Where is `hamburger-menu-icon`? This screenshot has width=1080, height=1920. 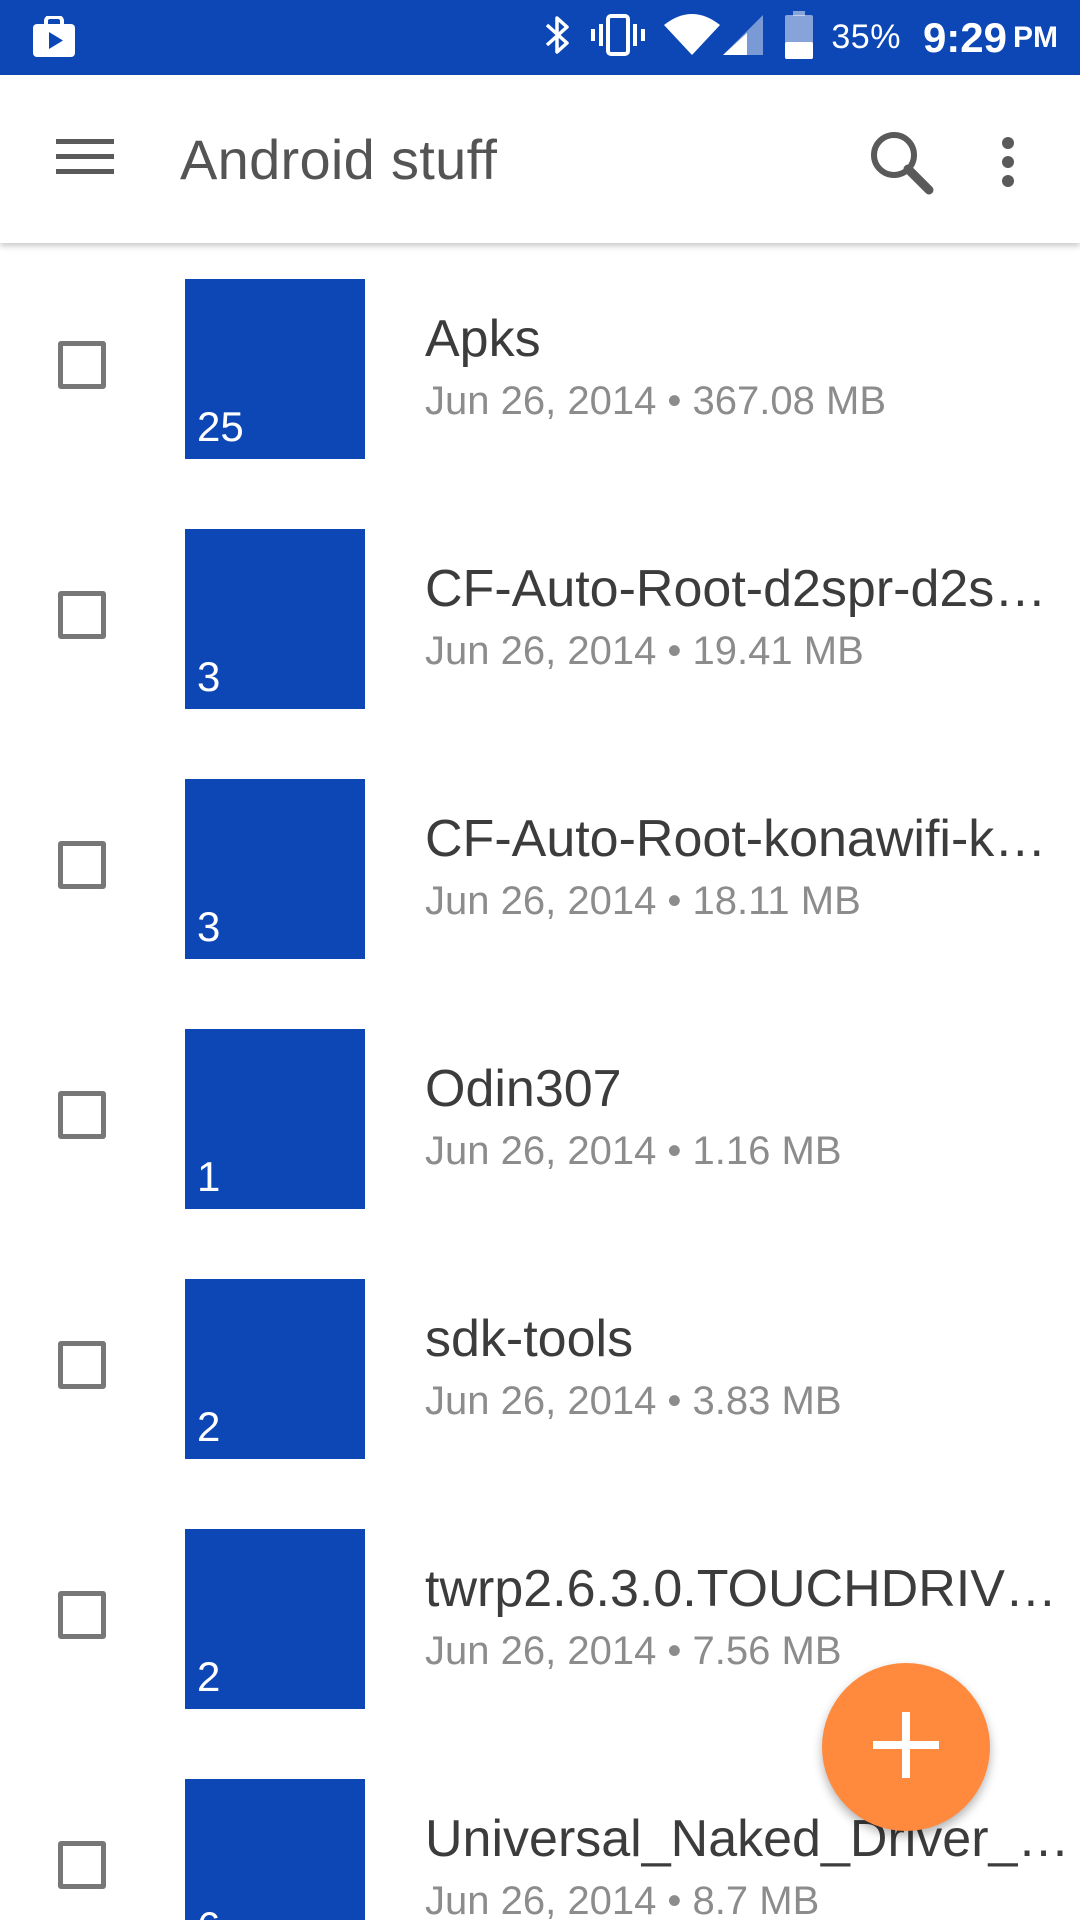
hamburger-menu-icon is located at coordinates (85, 159).